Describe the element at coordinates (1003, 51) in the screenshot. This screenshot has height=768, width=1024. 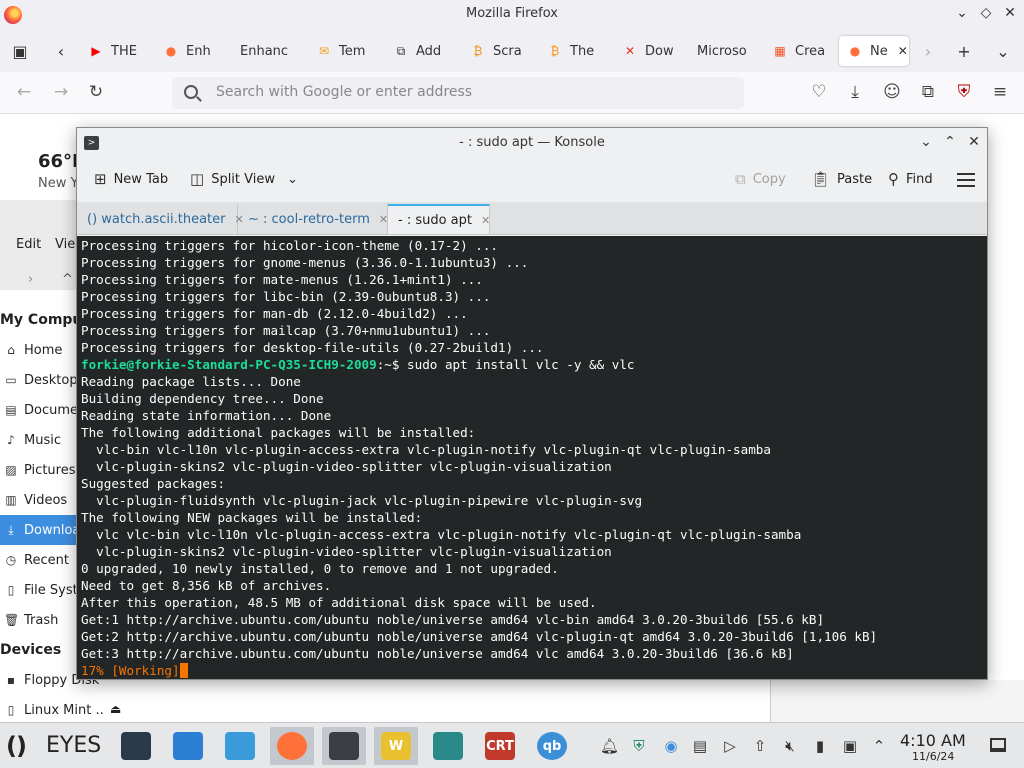
I see `list-all-tabs-icon: ⌄` at that location.